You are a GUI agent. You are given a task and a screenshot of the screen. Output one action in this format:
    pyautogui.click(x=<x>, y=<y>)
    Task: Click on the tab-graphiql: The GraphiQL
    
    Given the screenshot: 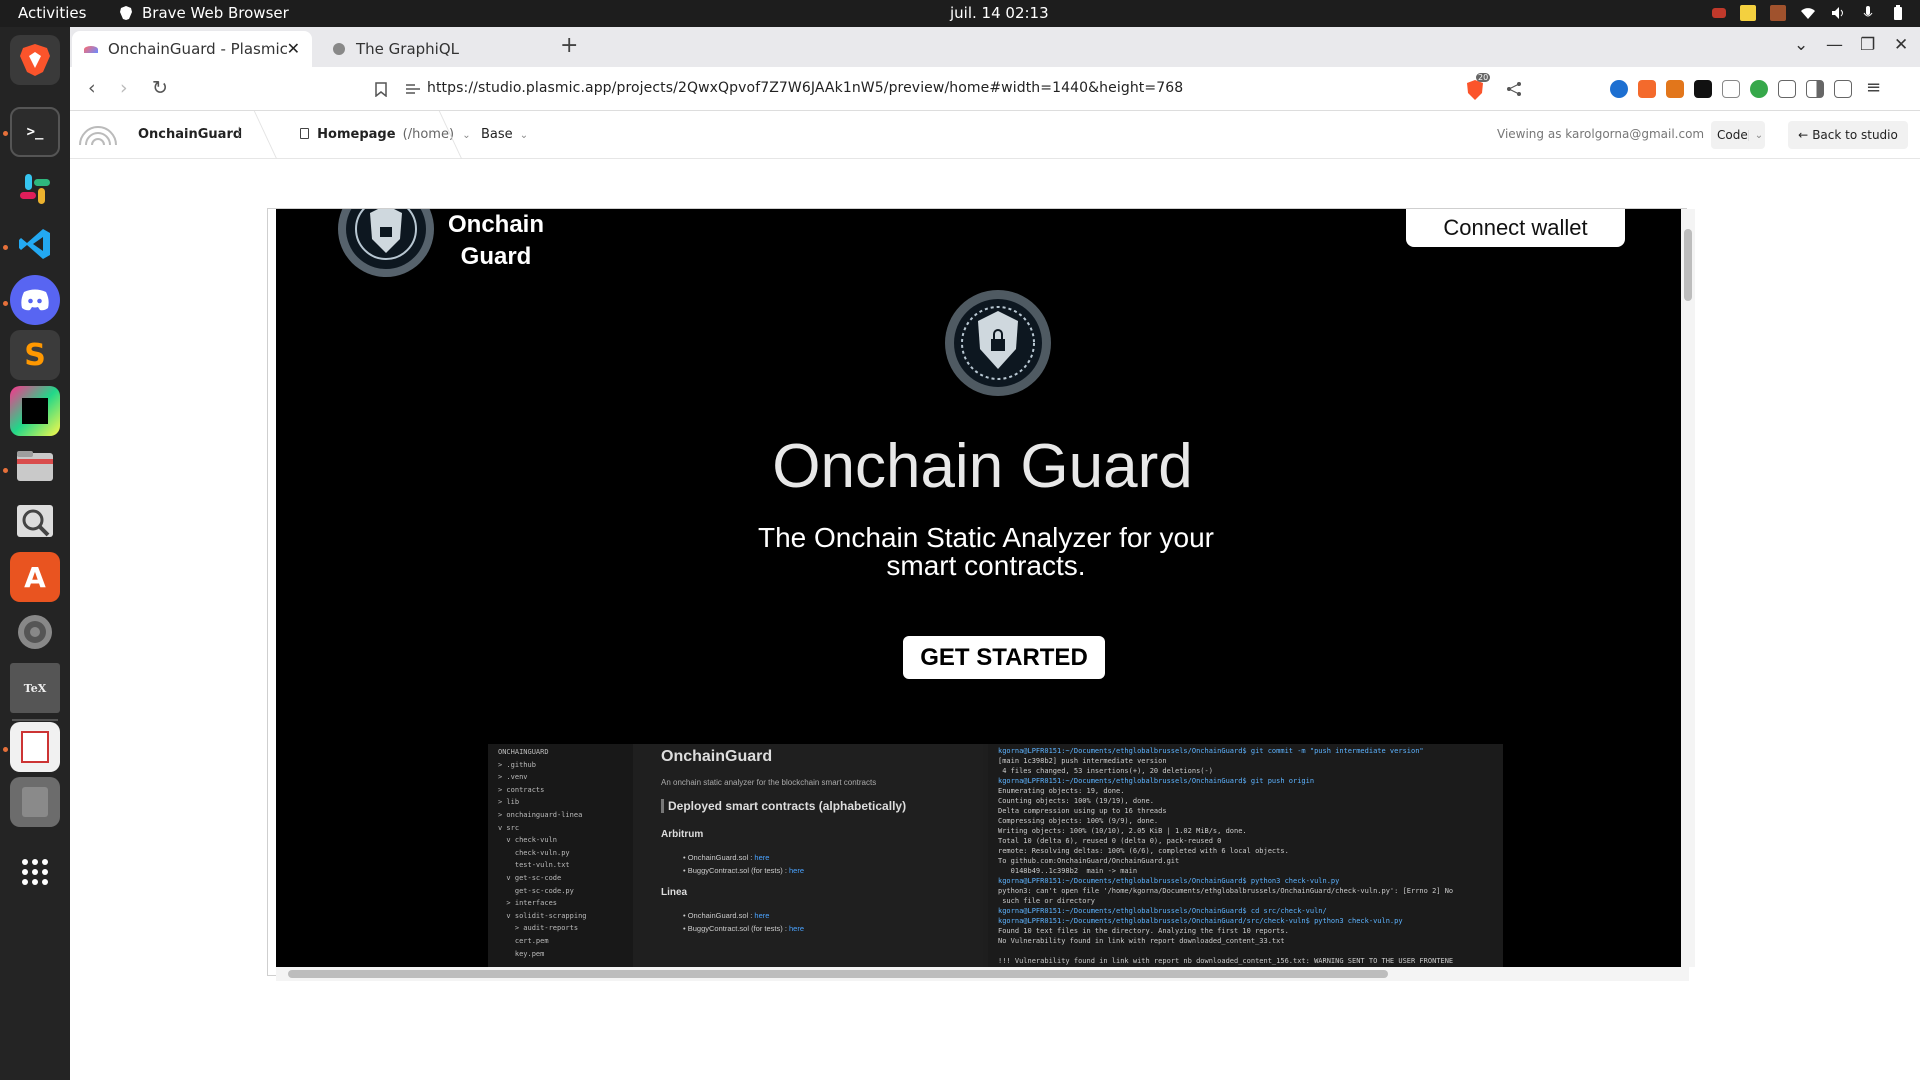 What is the action you would take?
    pyautogui.click(x=435, y=49)
    